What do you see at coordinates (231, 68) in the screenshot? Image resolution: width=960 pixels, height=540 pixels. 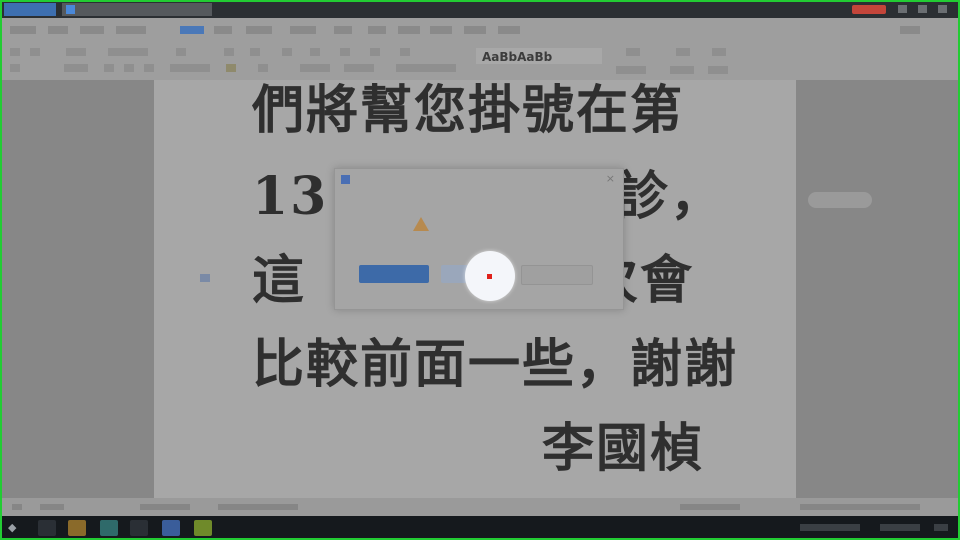 I see `highlight-icon` at bounding box center [231, 68].